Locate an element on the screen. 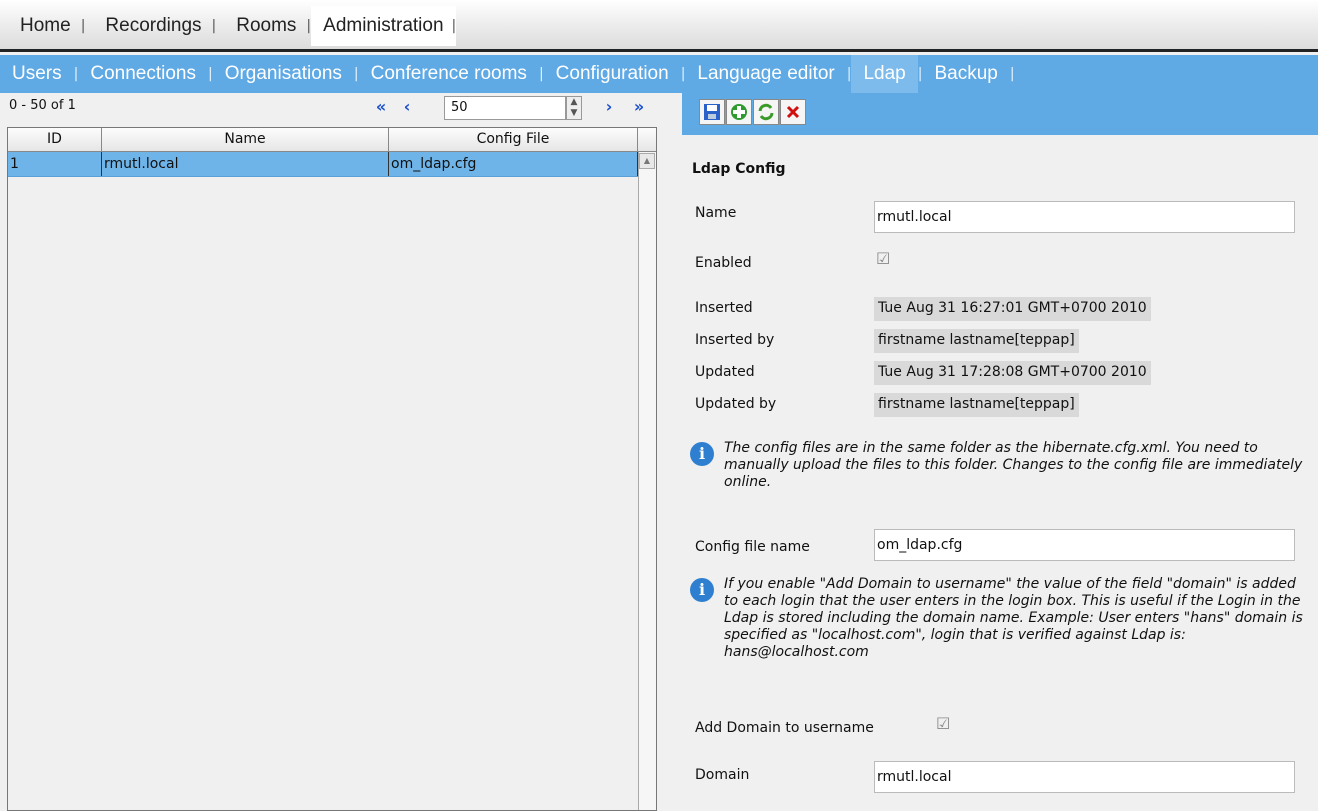 Image resolution: width=1318 pixels, height=811 pixels. config-file-name-label: Config file name is located at coordinates (752, 547).